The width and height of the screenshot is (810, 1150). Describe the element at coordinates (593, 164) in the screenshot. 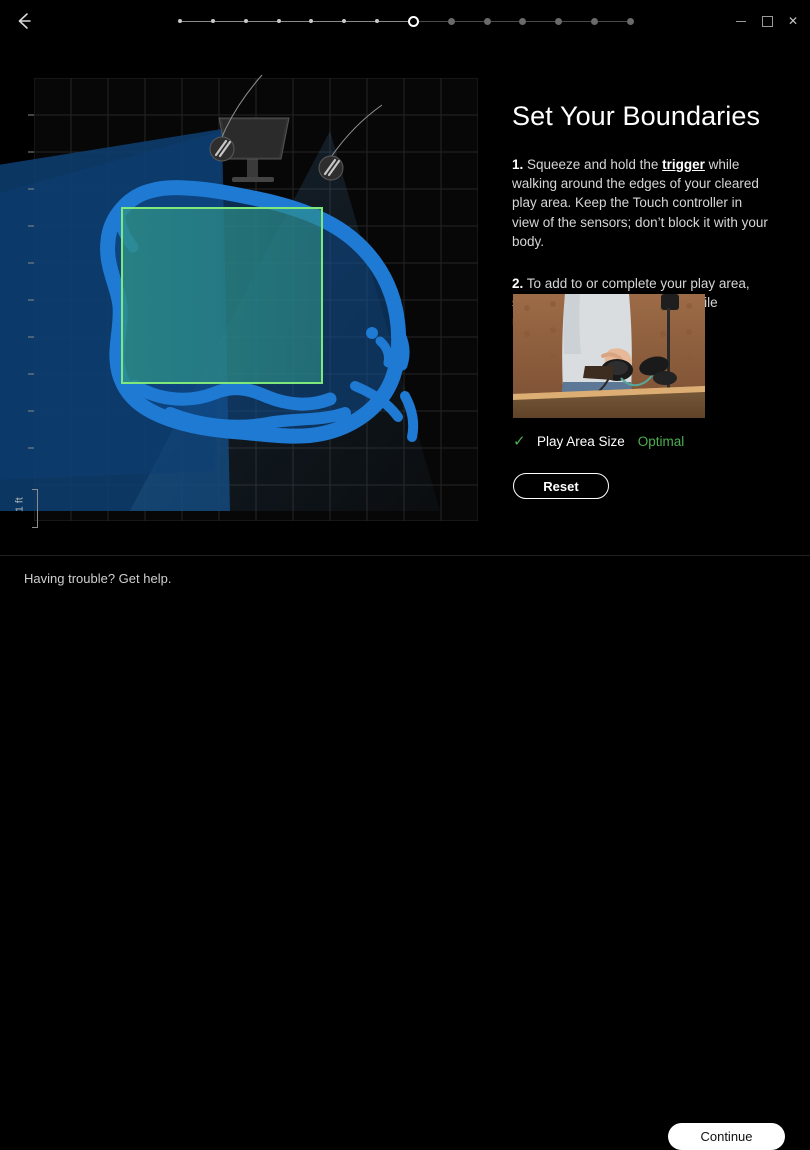

I see `step-1-text-before: Squeeze and hold the` at that location.